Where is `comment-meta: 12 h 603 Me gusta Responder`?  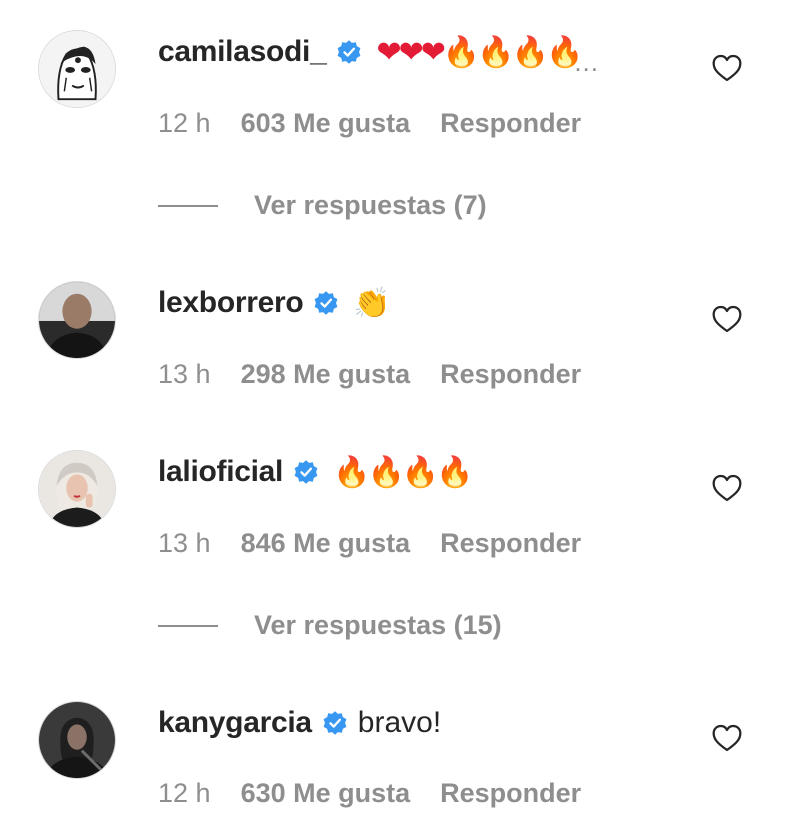 comment-meta: 12 h 603 Me gusta Responder is located at coordinates (369, 123).